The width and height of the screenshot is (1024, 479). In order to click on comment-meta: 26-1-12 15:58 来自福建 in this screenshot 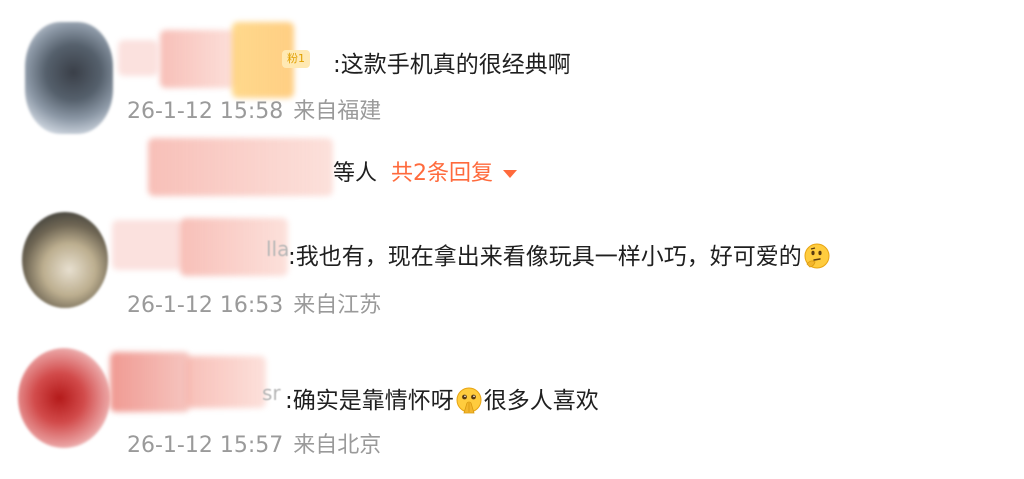, I will do `click(254, 109)`.